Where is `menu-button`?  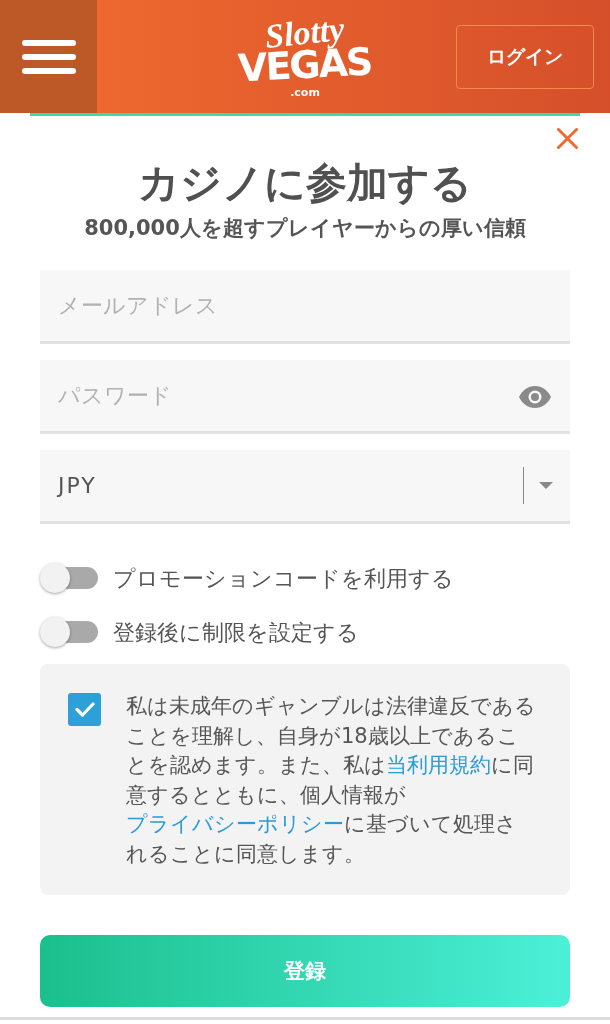
menu-button is located at coordinates (48, 56).